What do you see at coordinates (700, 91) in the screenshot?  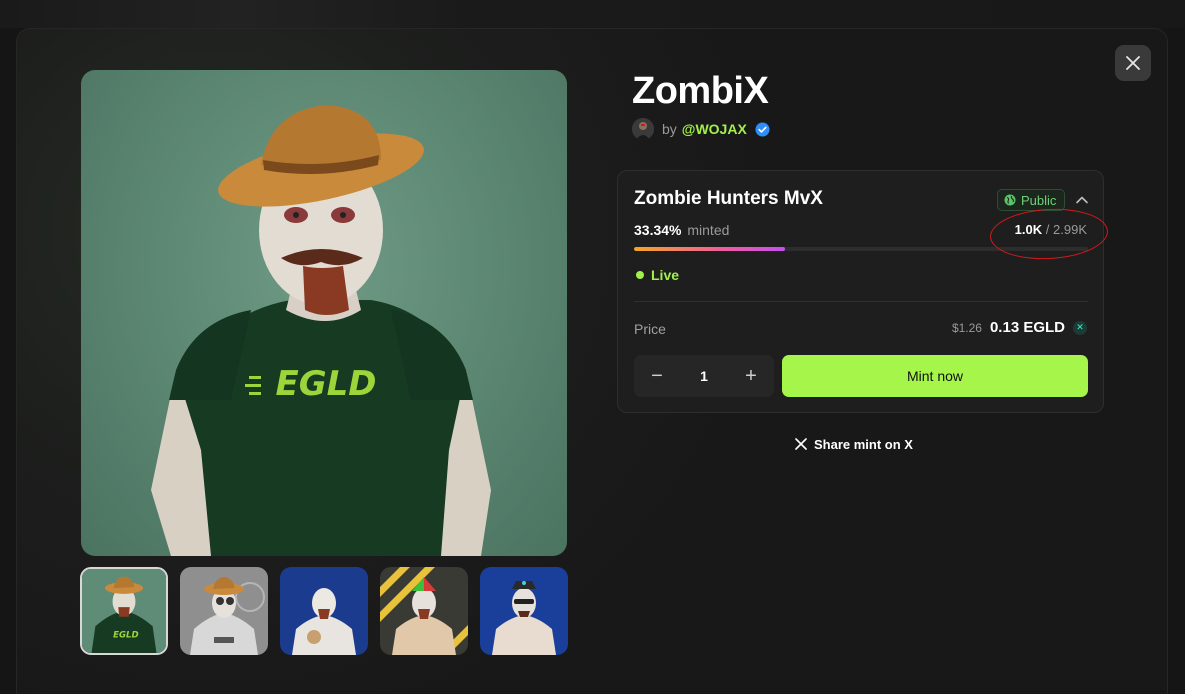 I see `drop-title: ZombiX` at bounding box center [700, 91].